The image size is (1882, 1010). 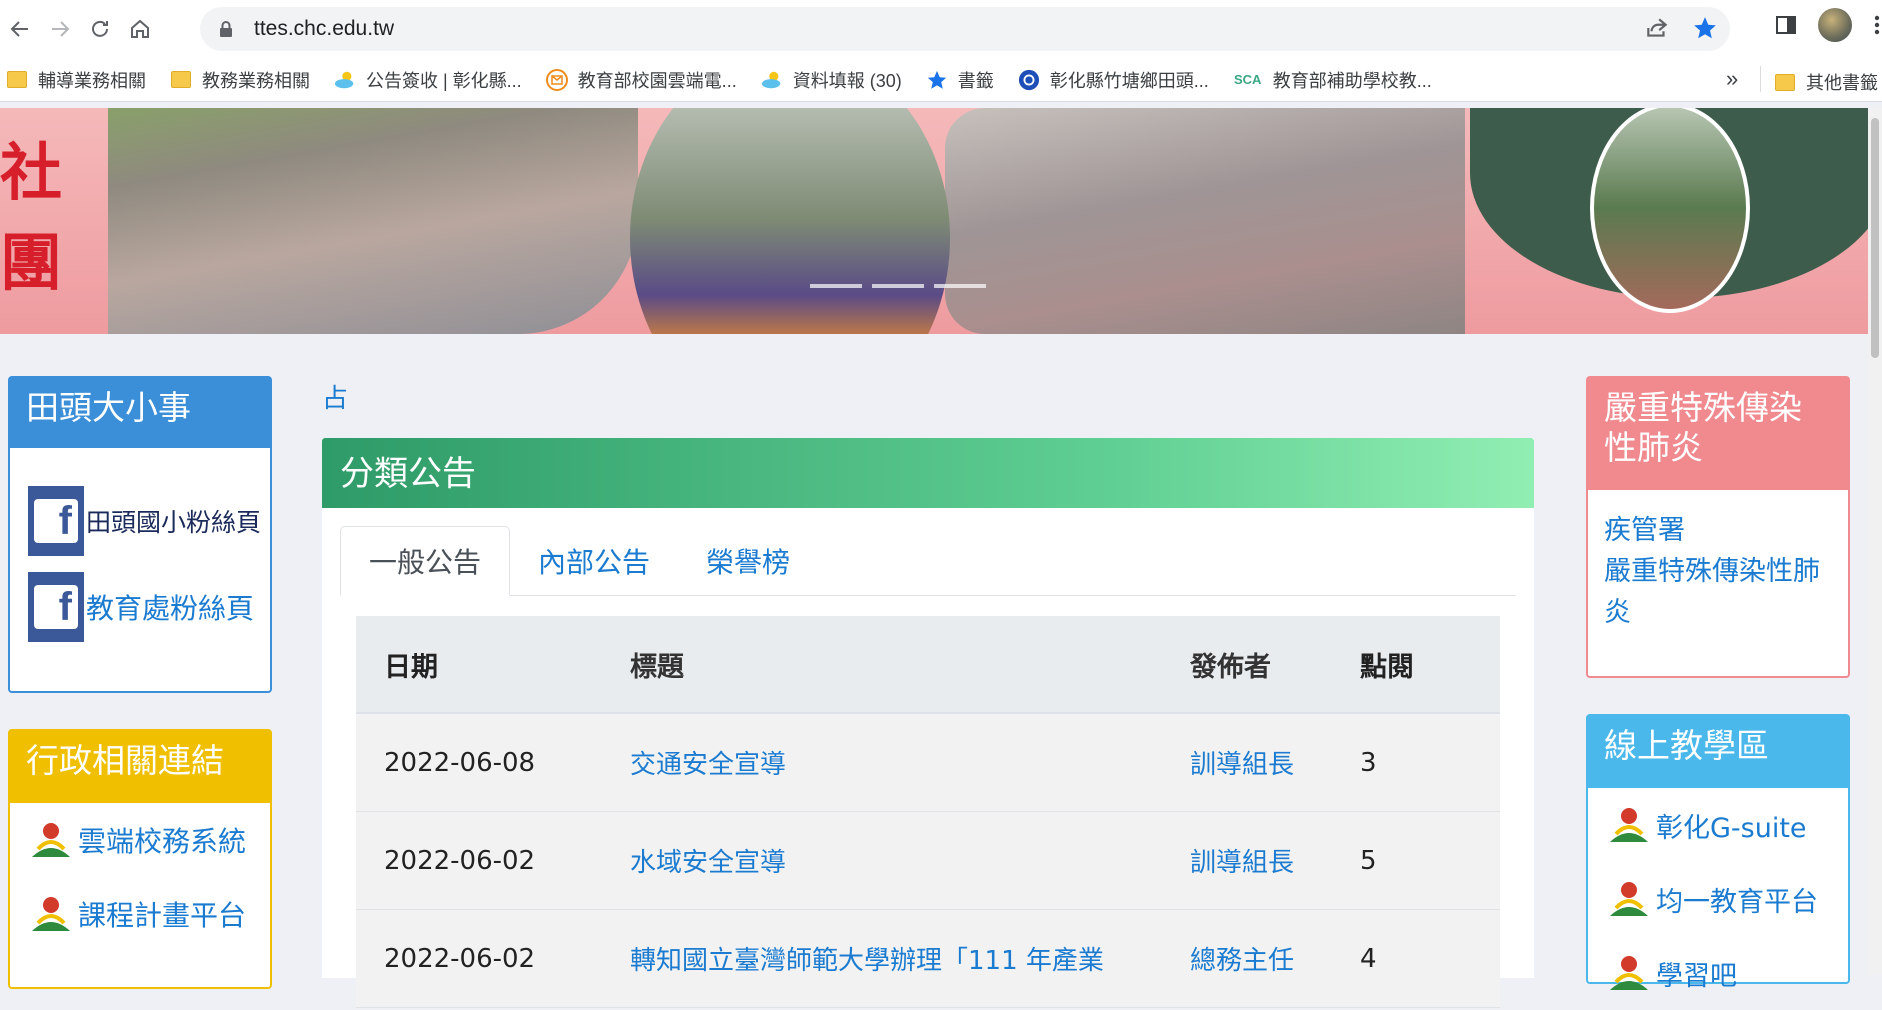 What do you see at coordinates (1718, 434) in the screenshot?
I see `panel-title: 嚴重特殊傳染性肺炎` at bounding box center [1718, 434].